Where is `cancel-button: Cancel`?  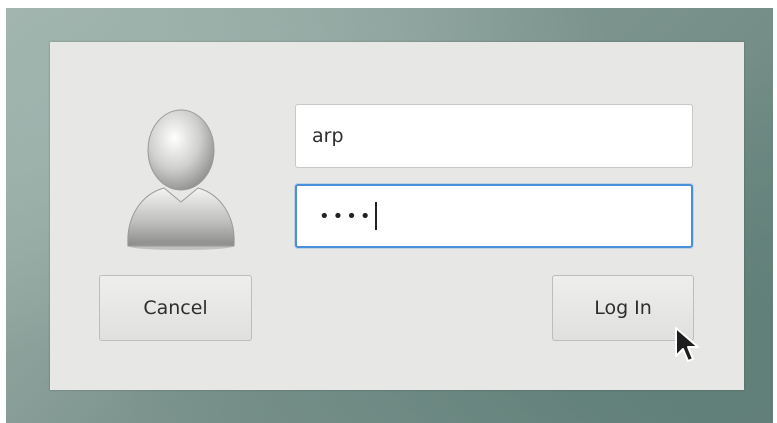
cancel-button: Cancel is located at coordinates (175, 308).